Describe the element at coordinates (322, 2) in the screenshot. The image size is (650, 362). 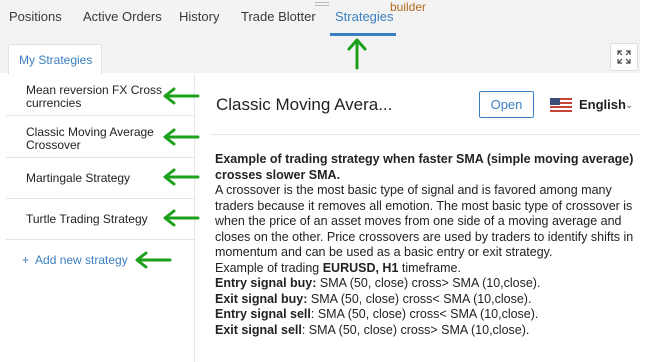
I see `drag-handle-icon` at that location.